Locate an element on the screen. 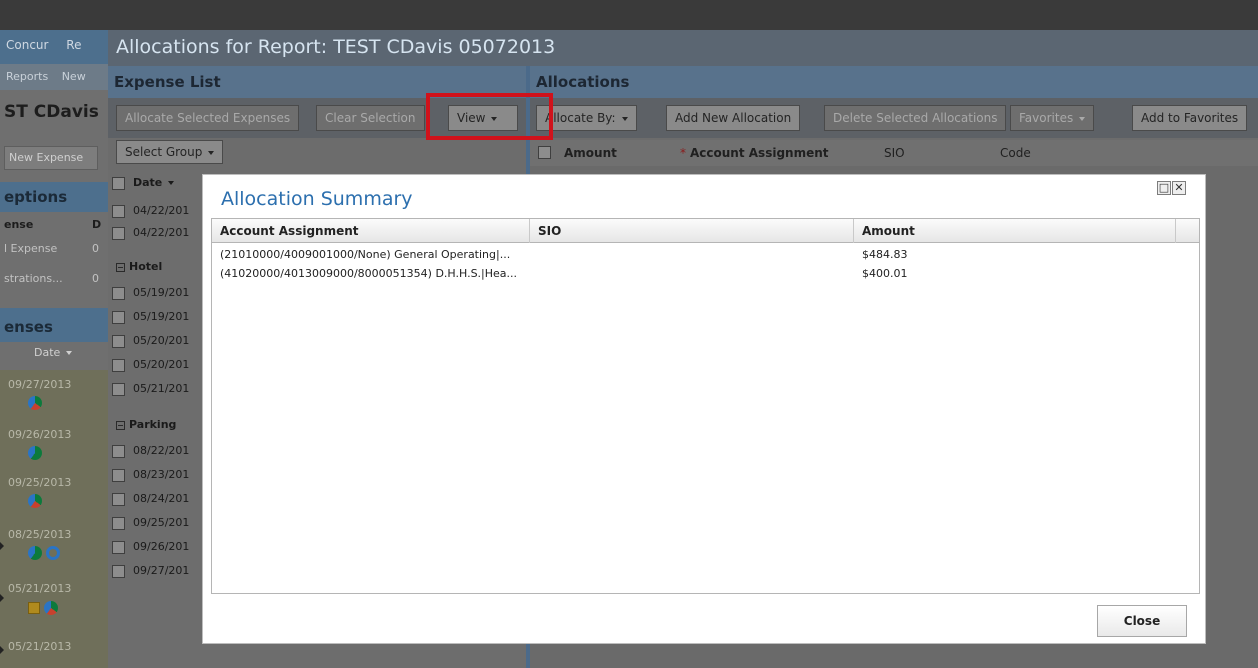 This screenshot has width=1258, height=668. expense-date: 09/27/2013 is located at coordinates (39, 384).